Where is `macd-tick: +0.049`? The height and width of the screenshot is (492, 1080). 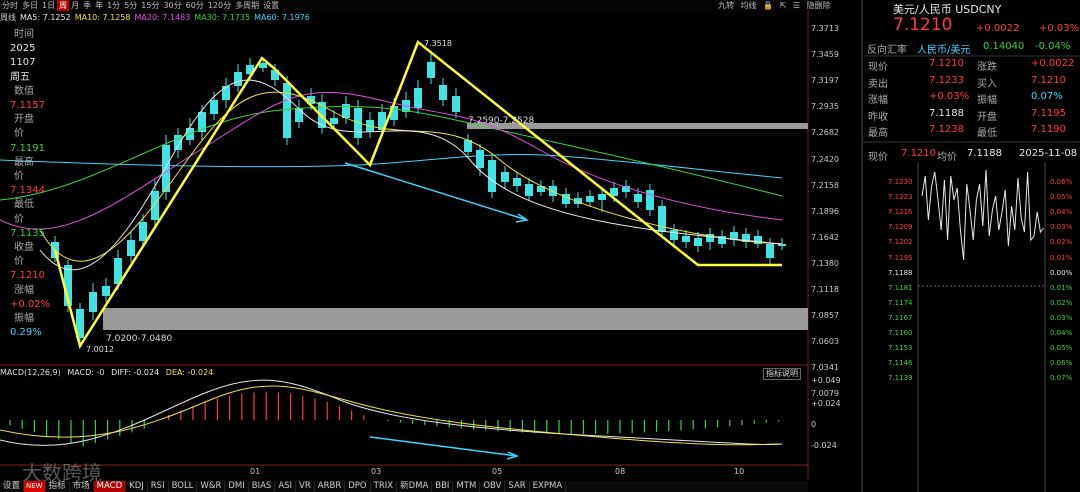
macd-tick: +0.049 is located at coordinates (826, 380).